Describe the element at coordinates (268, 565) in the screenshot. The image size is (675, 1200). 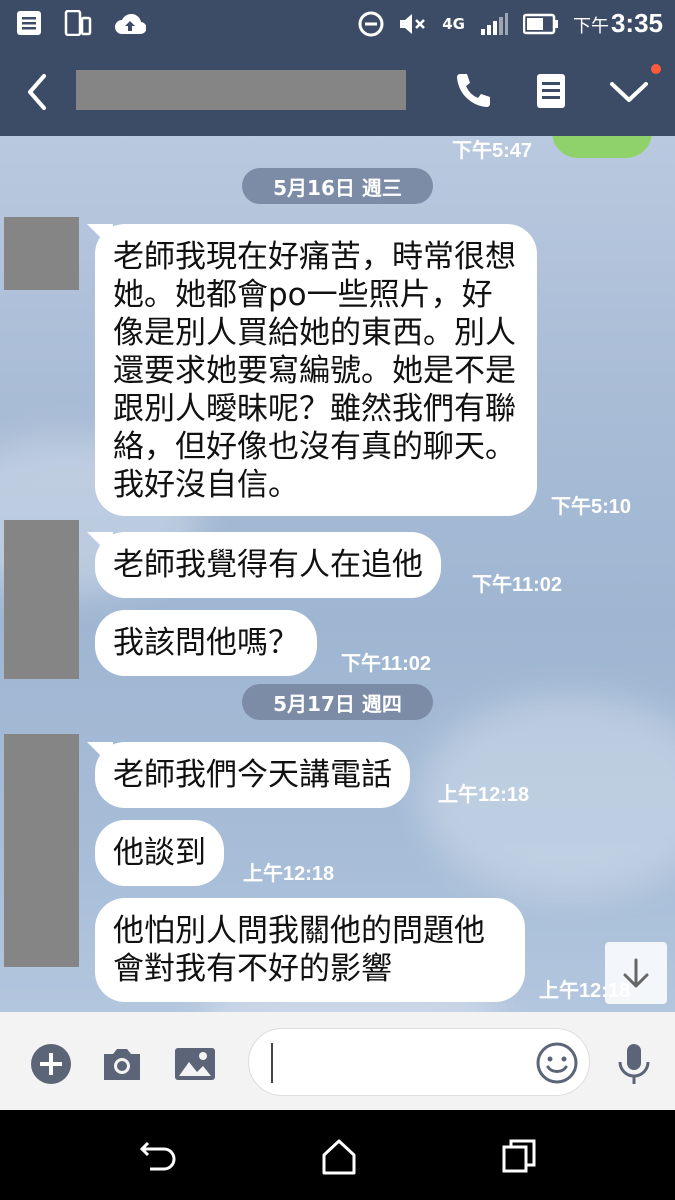
I see `message-text: 老師我覺得有人在追他` at that location.